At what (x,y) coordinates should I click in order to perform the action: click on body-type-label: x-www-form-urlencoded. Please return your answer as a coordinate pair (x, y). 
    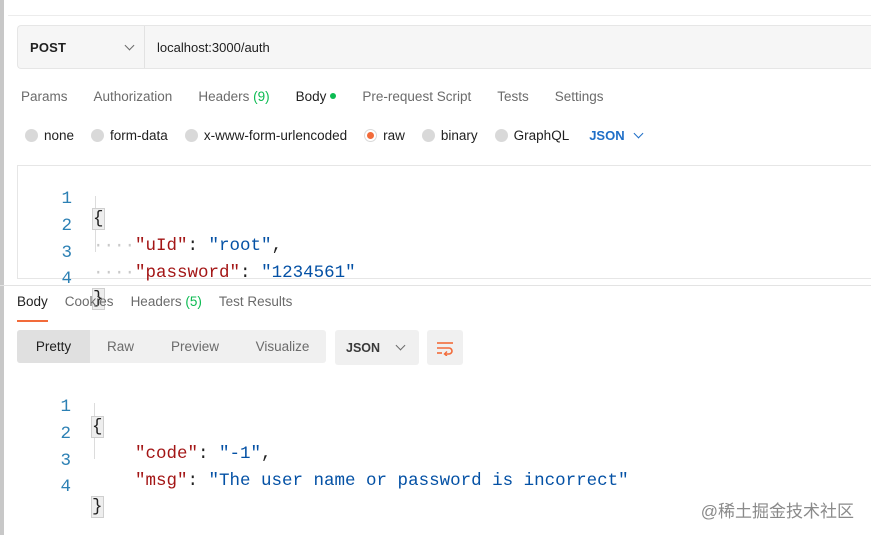
    Looking at the image, I should click on (275, 135).